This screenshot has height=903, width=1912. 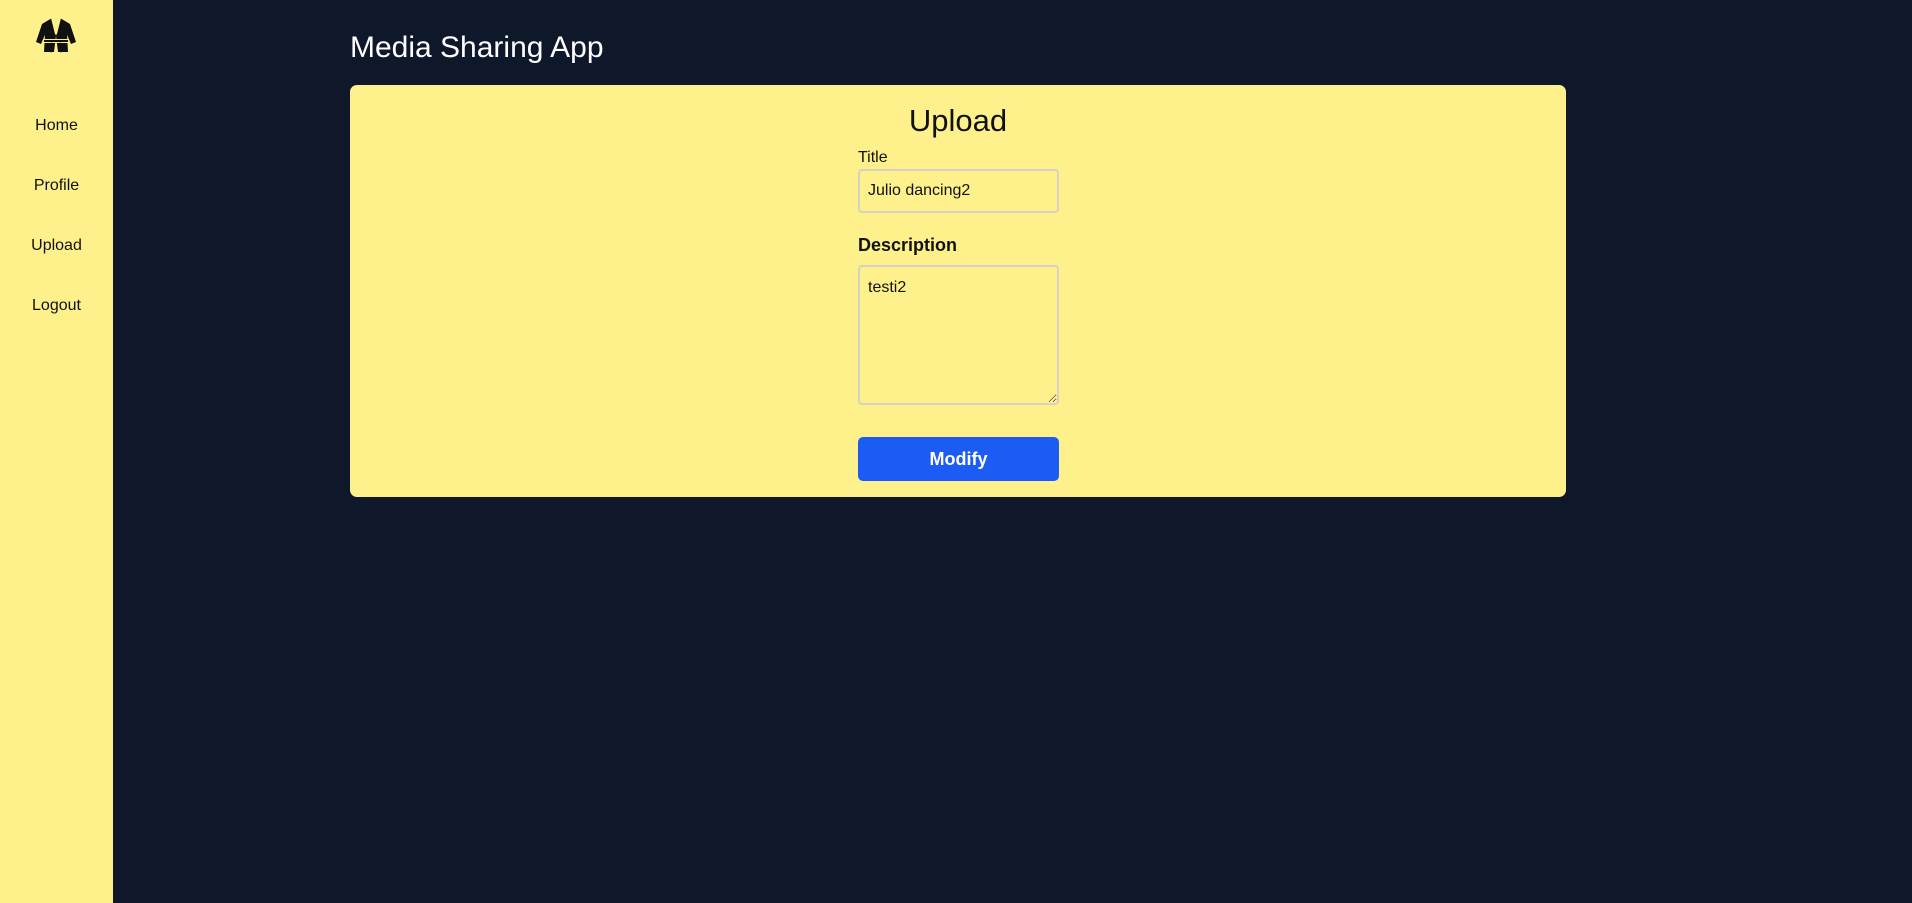 I want to click on sidebar-item-home: Home, so click(x=56, y=143).